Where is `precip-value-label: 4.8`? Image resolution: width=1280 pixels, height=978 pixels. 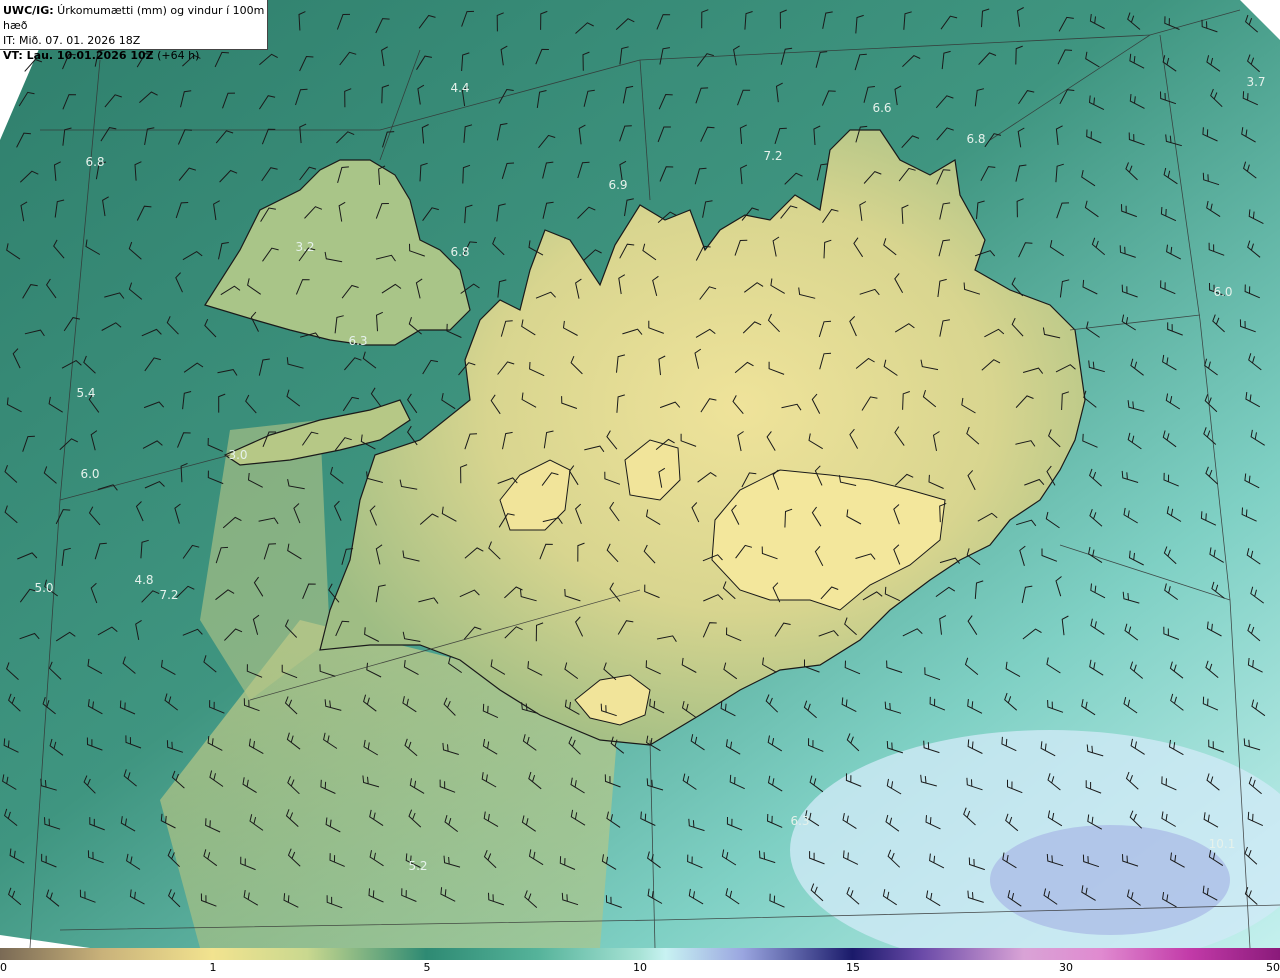
precip-value-label: 4.8 is located at coordinates (143, 580).